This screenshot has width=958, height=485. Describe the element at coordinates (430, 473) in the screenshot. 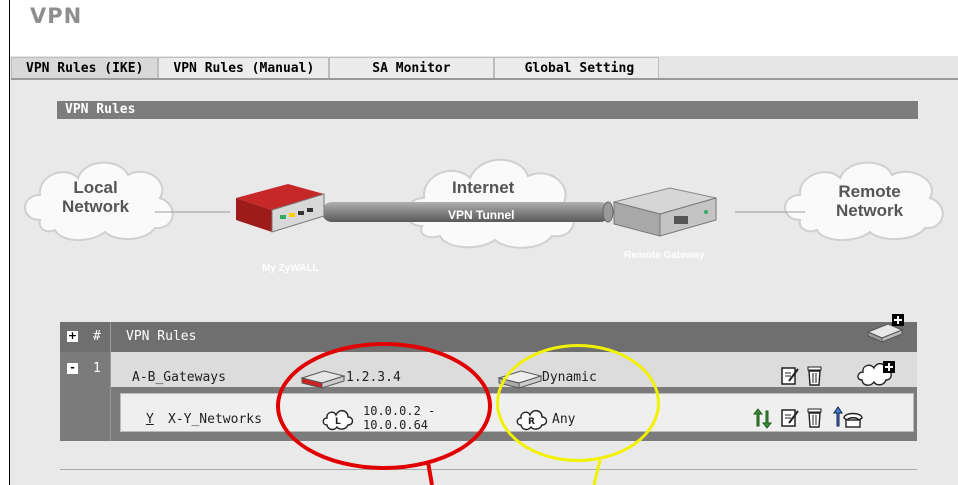

I see `annotation-red-callout` at that location.